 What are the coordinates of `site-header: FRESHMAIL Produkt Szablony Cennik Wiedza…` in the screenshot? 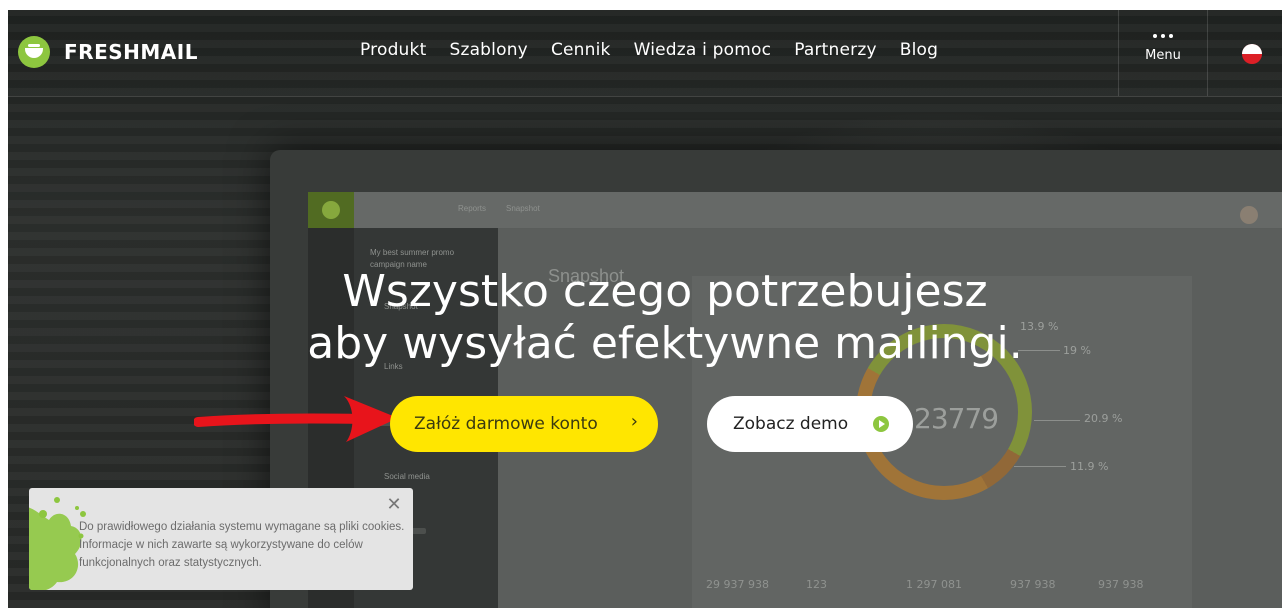 It's located at (645, 53).